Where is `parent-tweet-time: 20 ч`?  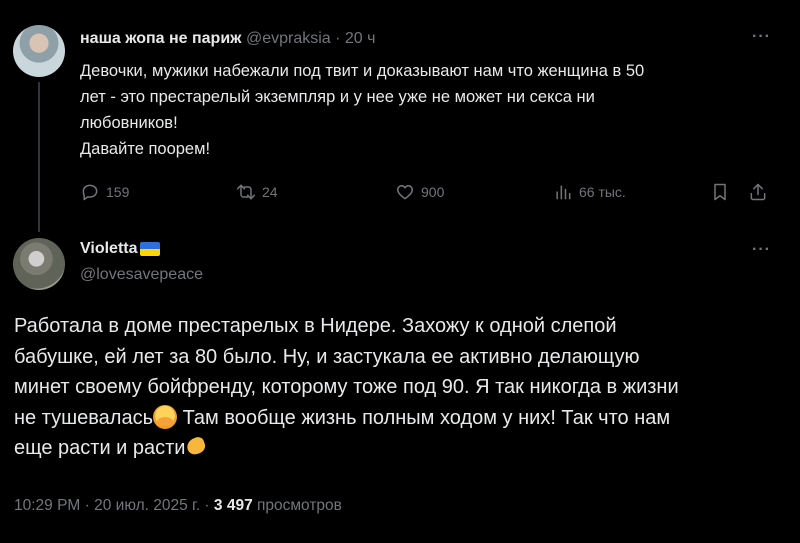
parent-tweet-time: 20 ч is located at coordinates (360, 38).